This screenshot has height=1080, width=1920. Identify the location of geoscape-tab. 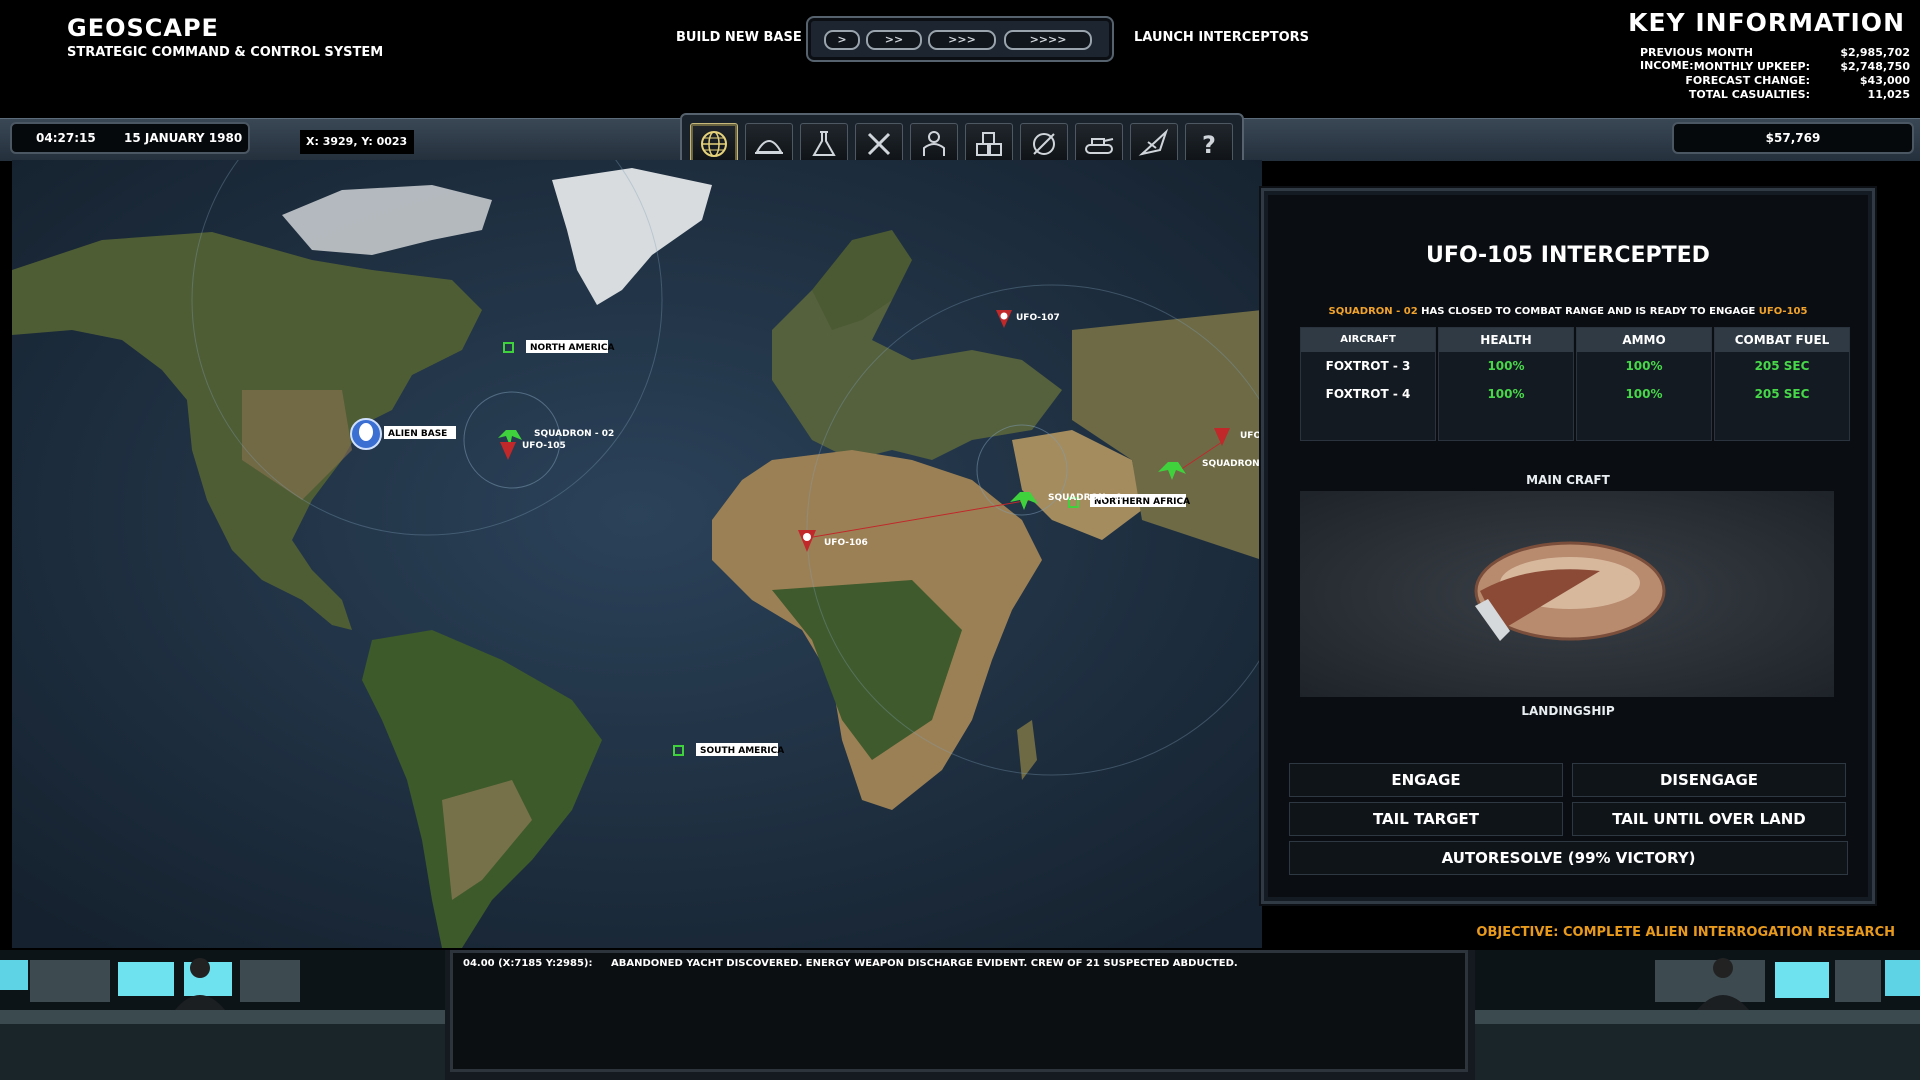
(714, 144).